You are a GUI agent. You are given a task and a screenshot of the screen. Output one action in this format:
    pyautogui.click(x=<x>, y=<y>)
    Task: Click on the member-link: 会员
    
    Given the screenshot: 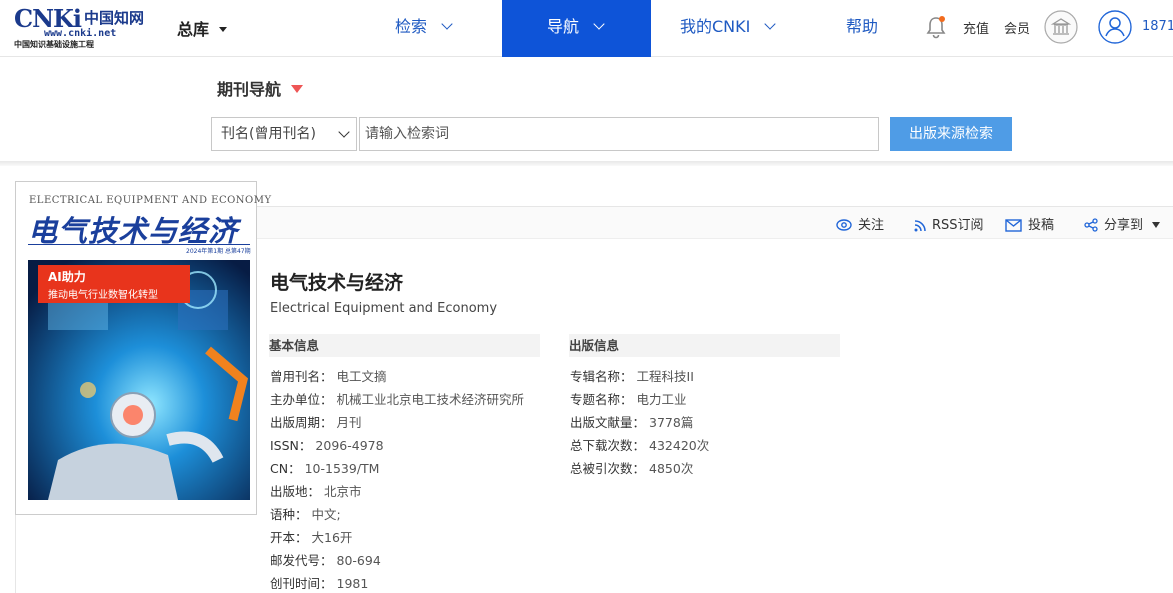 What is the action you would take?
    pyautogui.click(x=1017, y=27)
    